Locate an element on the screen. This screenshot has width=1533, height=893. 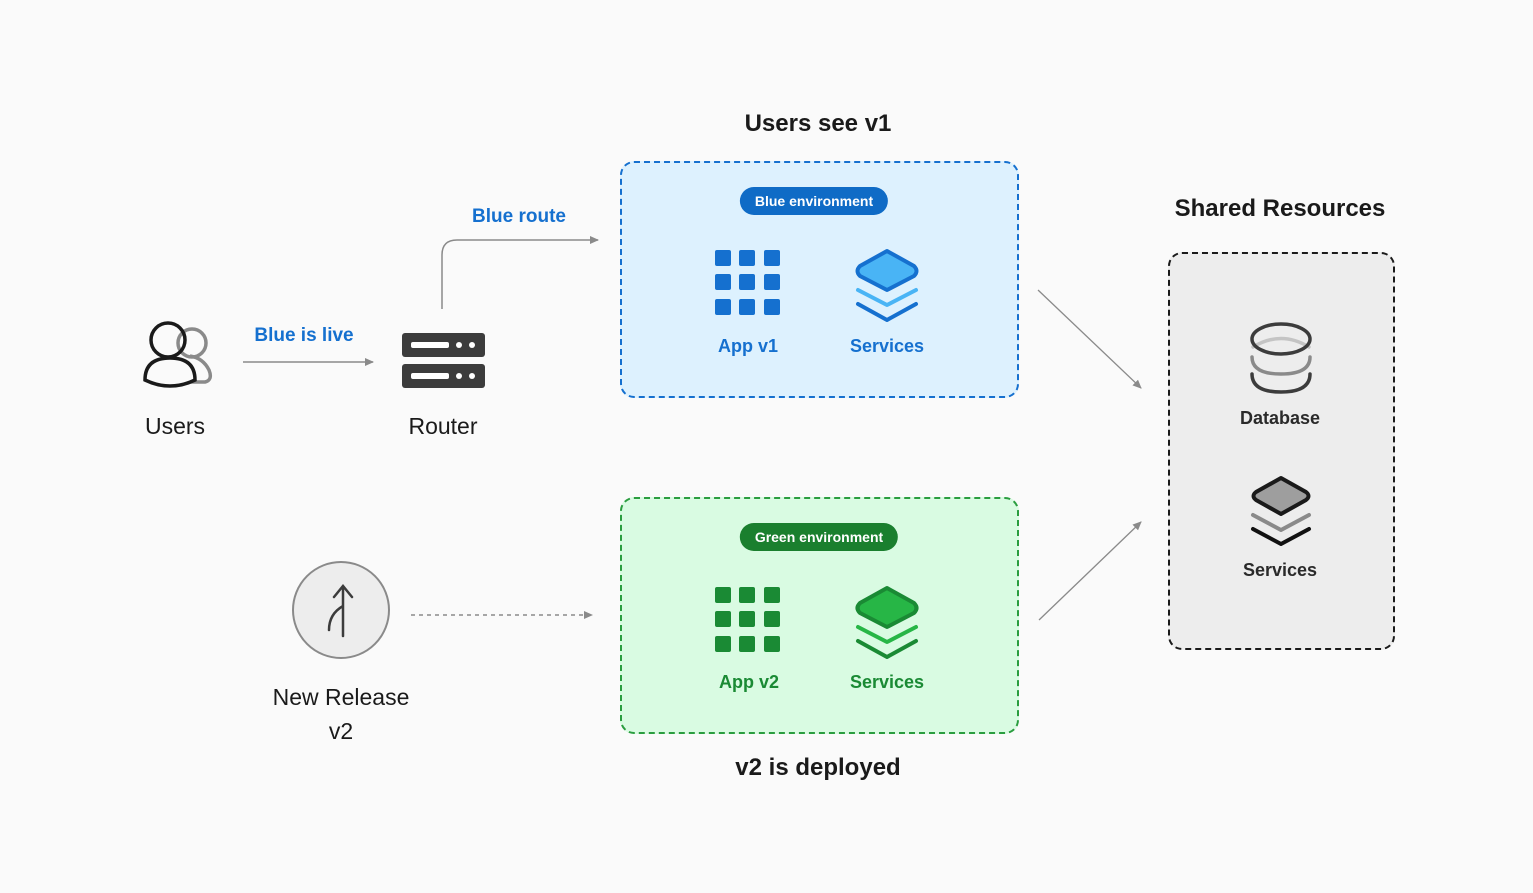
users-icon is located at coordinates (178, 354).